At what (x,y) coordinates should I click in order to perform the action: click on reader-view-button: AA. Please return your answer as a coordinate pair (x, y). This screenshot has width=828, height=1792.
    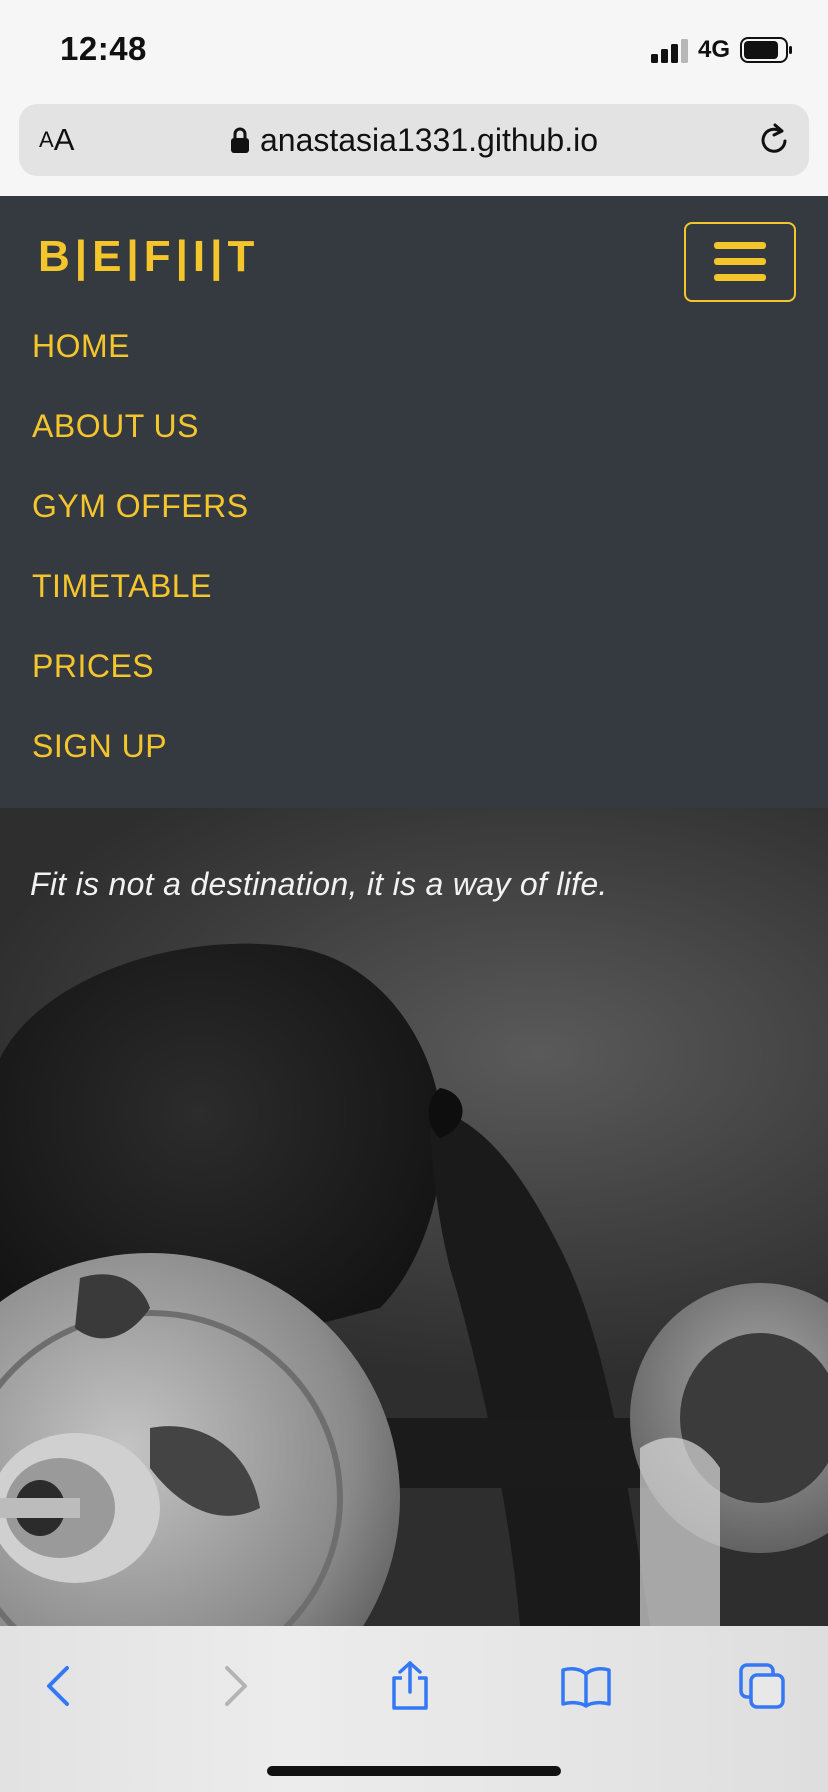
    Looking at the image, I should click on (56, 140).